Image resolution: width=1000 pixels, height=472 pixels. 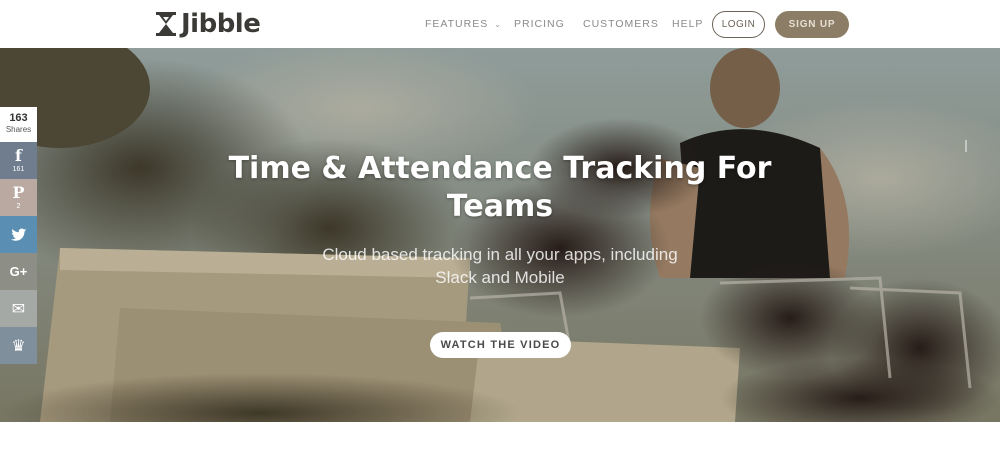 What do you see at coordinates (500, 345) in the screenshot?
I see `watch-video-button: WATCH THE VIDEO` at bounding box center [500, 345].